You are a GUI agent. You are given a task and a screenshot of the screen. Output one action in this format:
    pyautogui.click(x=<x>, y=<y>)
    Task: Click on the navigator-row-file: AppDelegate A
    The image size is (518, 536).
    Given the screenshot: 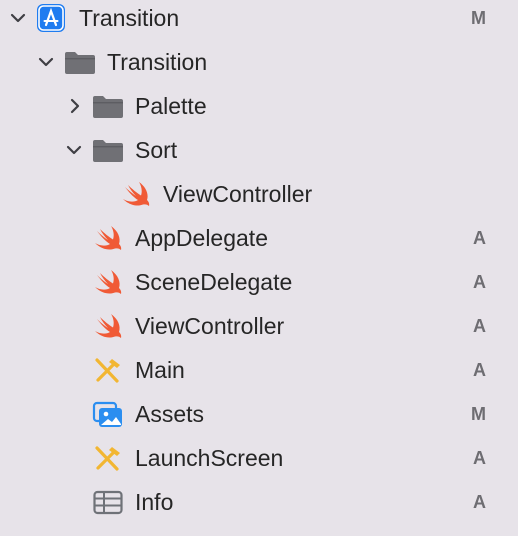 What is the action you would take?
    pyautogui.click(x=259, y=242)
    